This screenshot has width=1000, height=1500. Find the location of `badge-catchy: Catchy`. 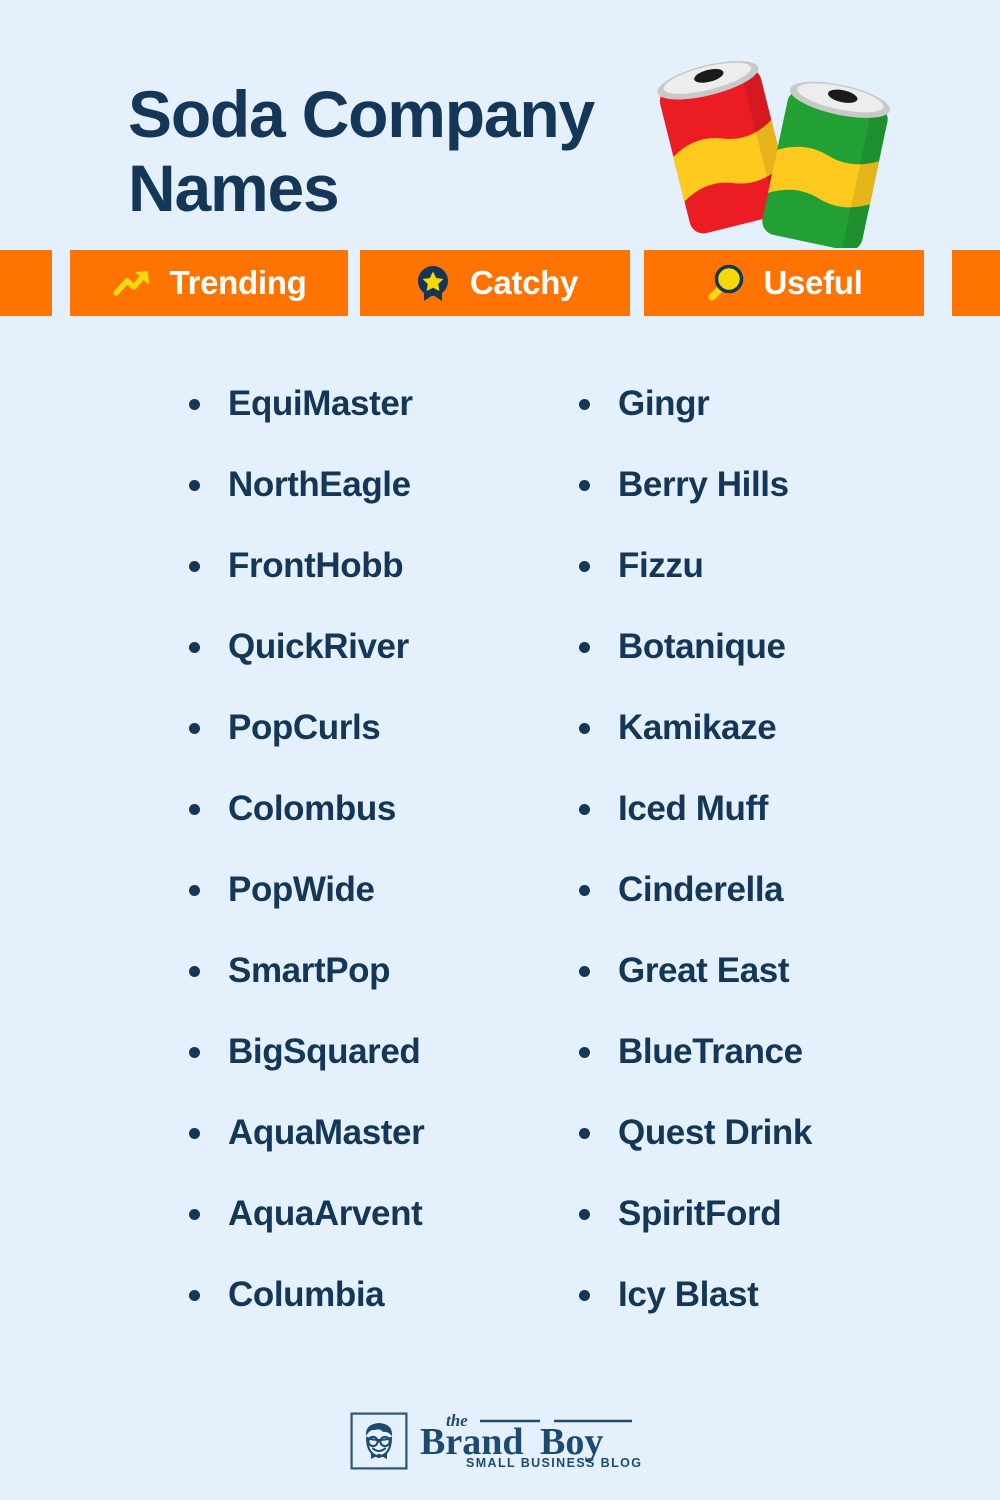

badge-catchy: Catchy is located at coordinates (495, 283).